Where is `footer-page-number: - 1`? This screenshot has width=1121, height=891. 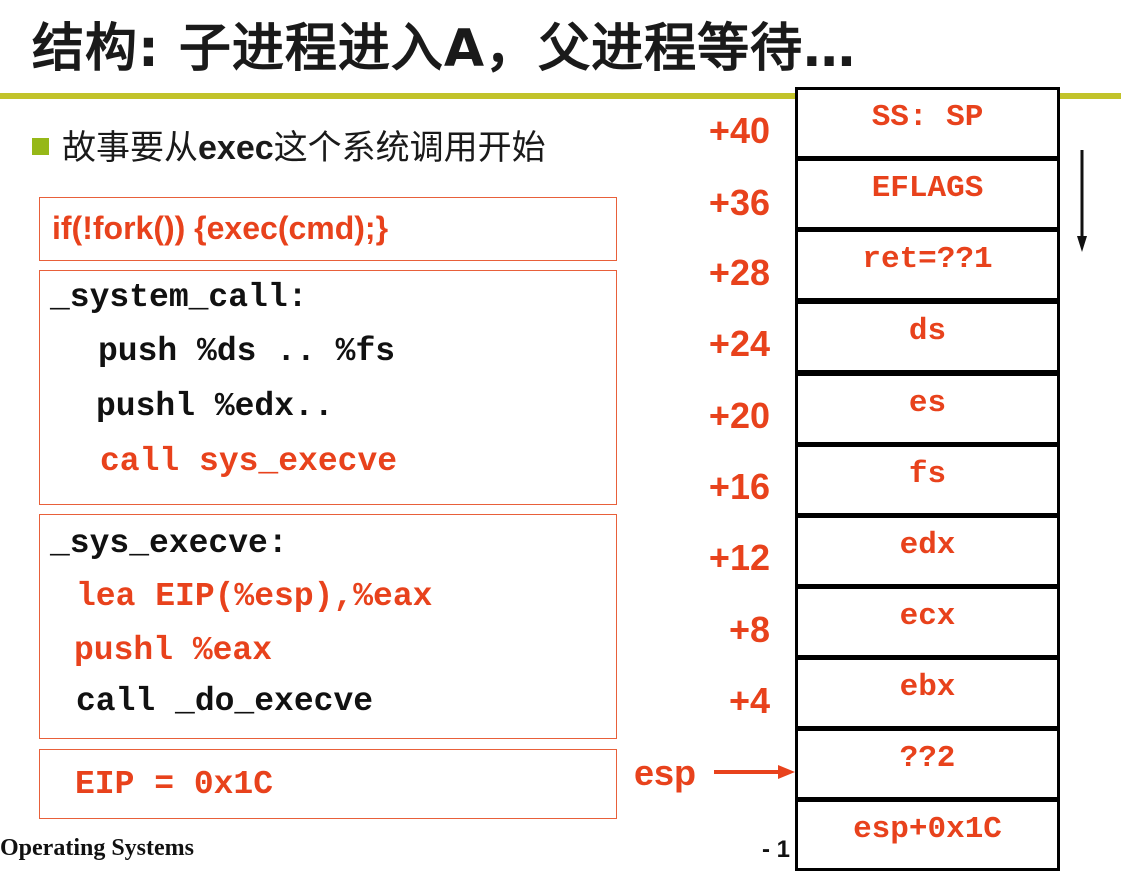
footer-page-number: - 1 is located at coordinates (776, 849).